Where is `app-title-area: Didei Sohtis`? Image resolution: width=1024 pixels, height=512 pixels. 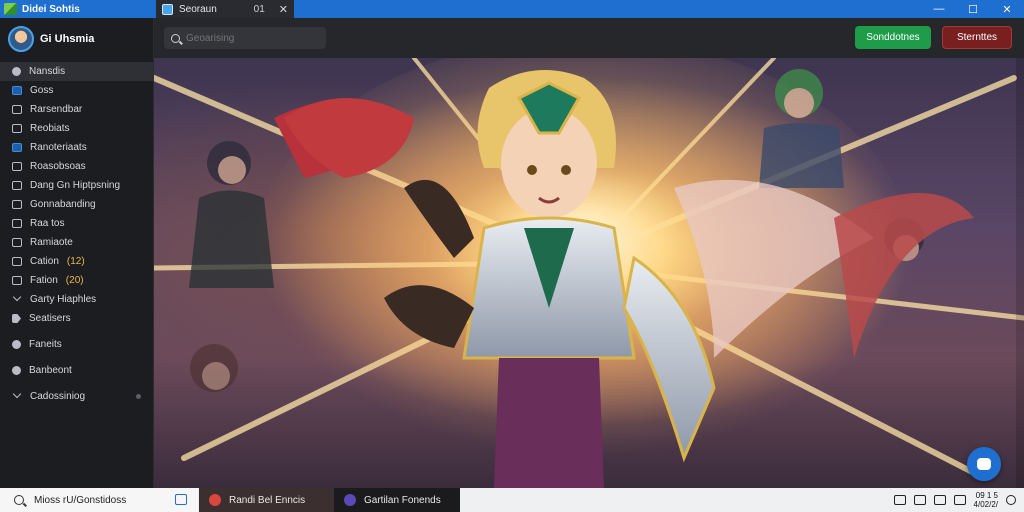 app-title-area: Didei Sohtis is located at coordinates (40, 9).